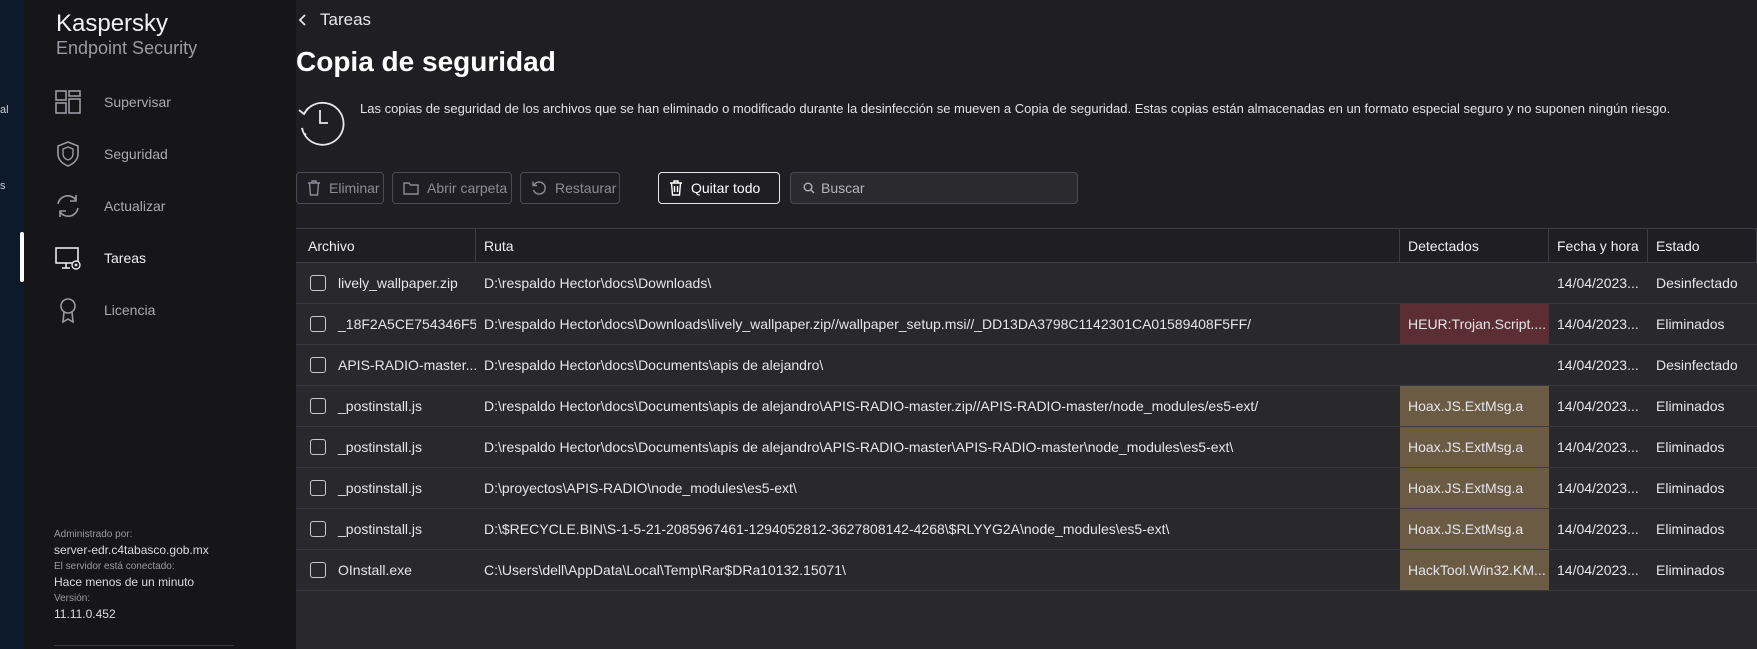  What do you see at coordinates (68, 102) in the screenshot?
I see `dashboard-icon` at bounding box center [68, 102].